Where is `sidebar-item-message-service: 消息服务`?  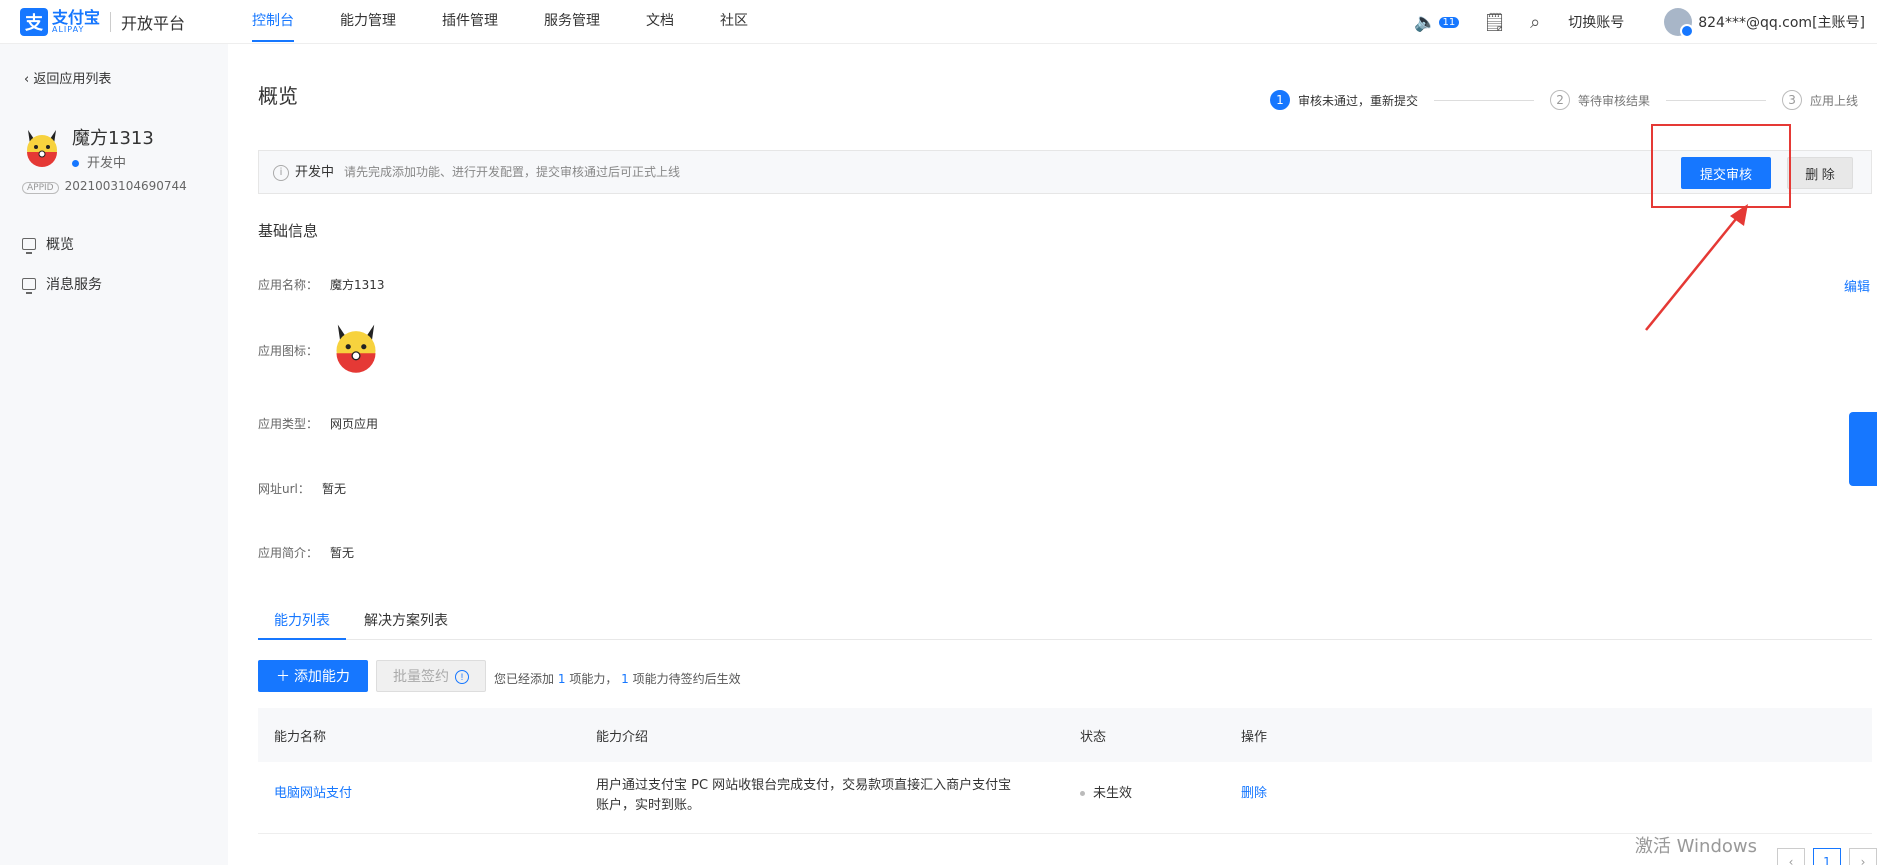 sidebar-item-message-service: 消息服务 is located at coordinates (62, 284).